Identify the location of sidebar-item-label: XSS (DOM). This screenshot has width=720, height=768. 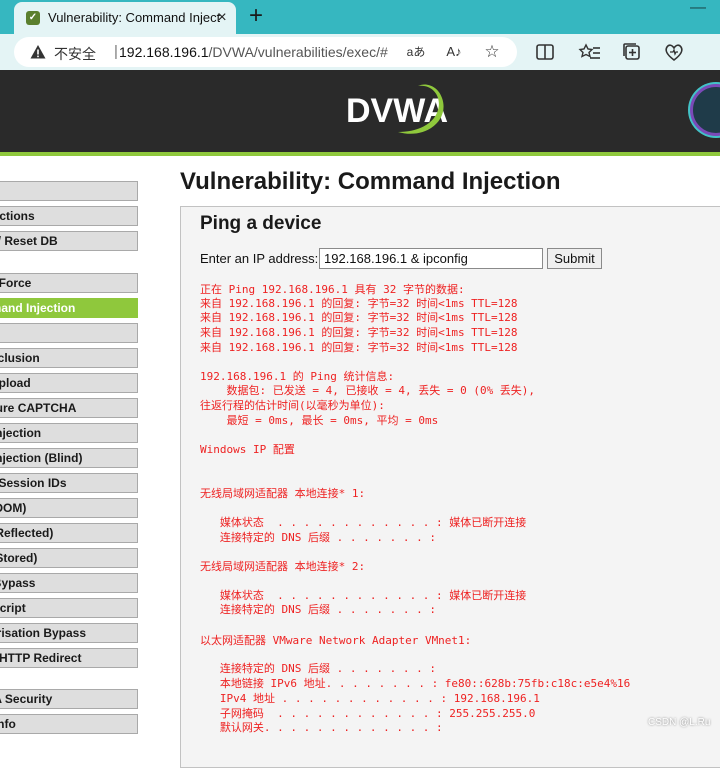
(13, 508).